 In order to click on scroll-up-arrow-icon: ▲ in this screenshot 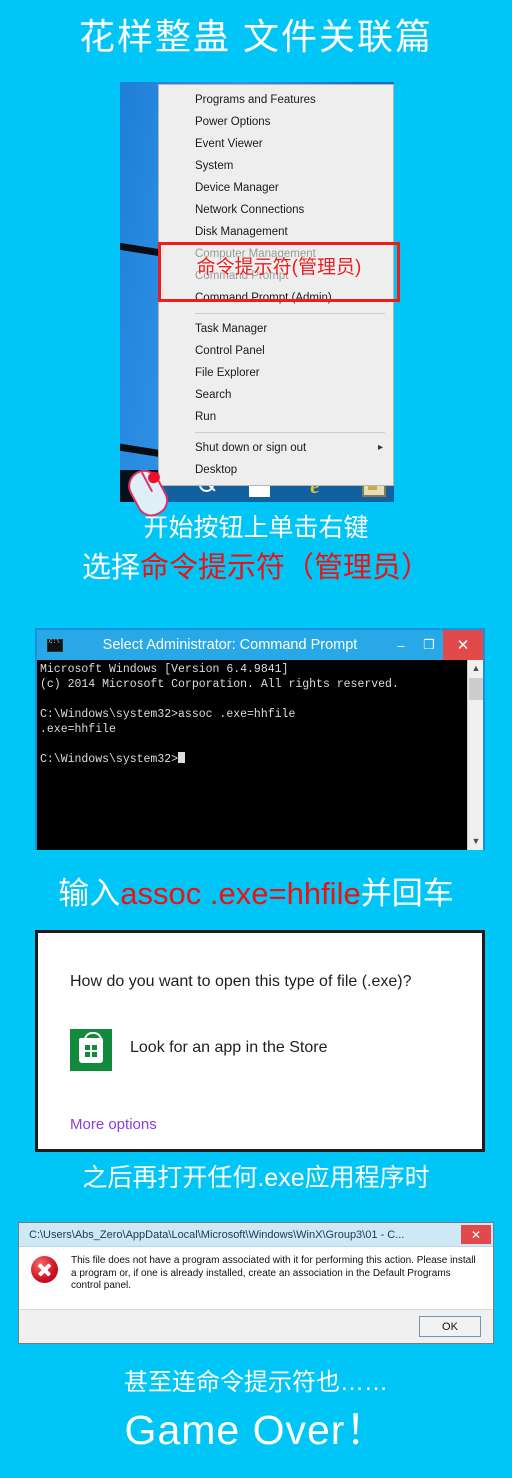, I will do `click(475, 668)`.